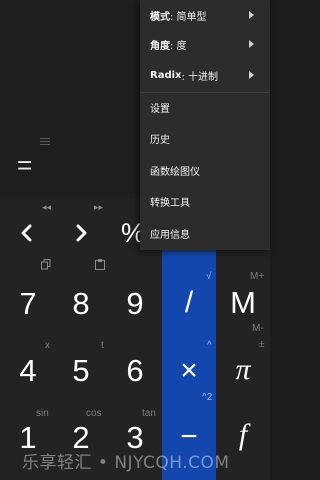 The width and height of the screenshot is (320, 480). Describe the element at coordinates (205, 138) in the screenshot. I see `menu-item-history: 历史` at that location.